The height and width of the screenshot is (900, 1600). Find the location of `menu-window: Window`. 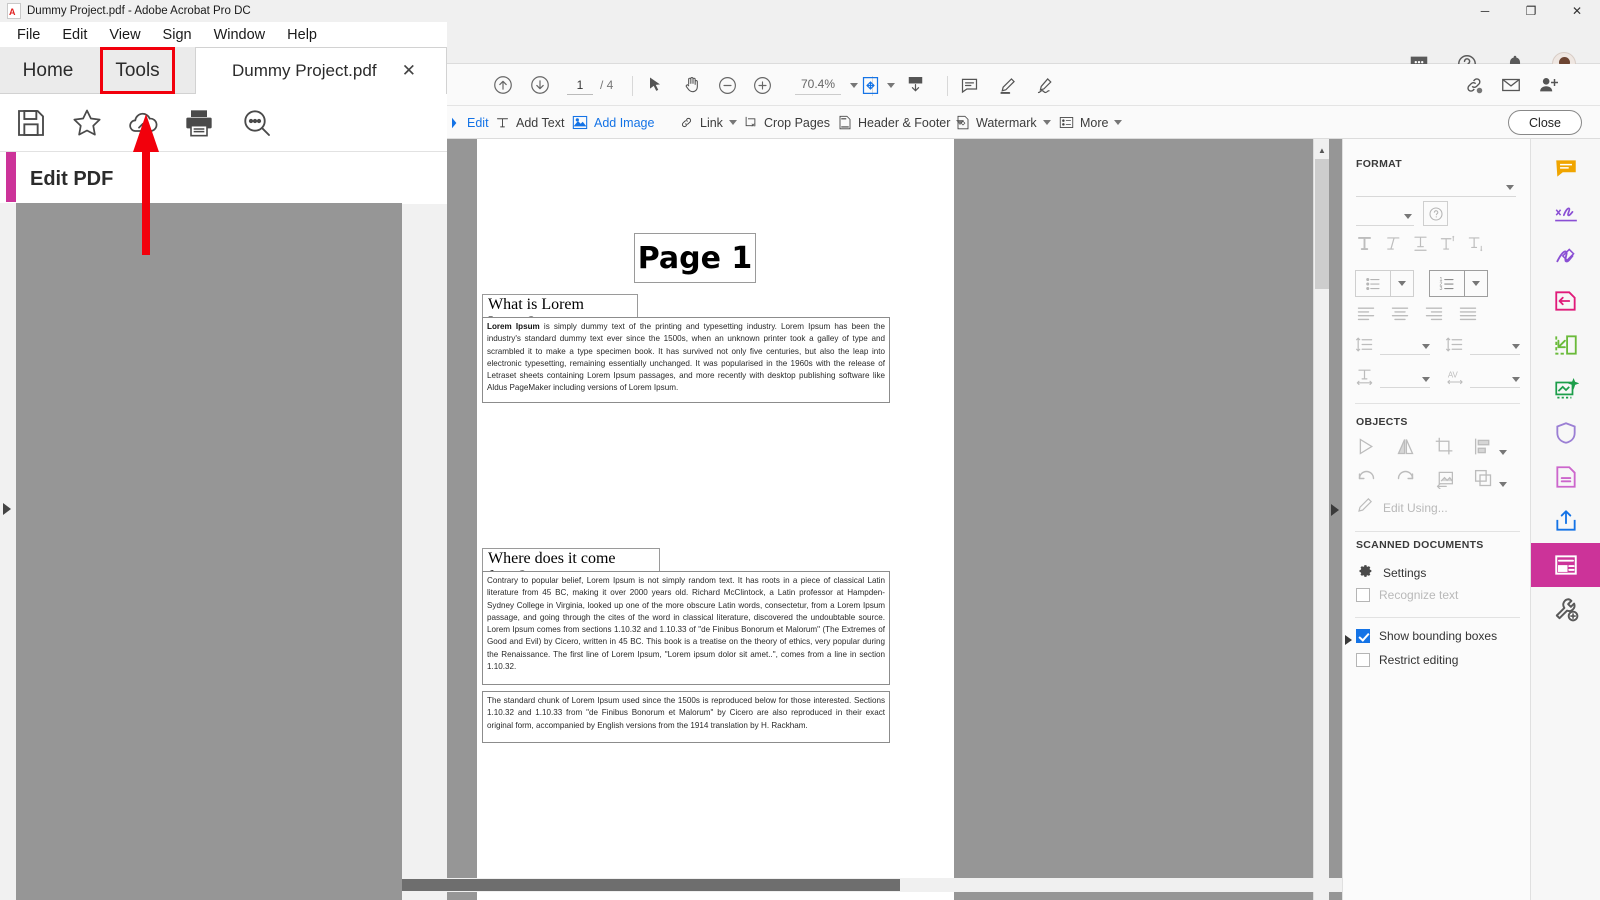

menu-window: Window is located at coordinates (240, 35).